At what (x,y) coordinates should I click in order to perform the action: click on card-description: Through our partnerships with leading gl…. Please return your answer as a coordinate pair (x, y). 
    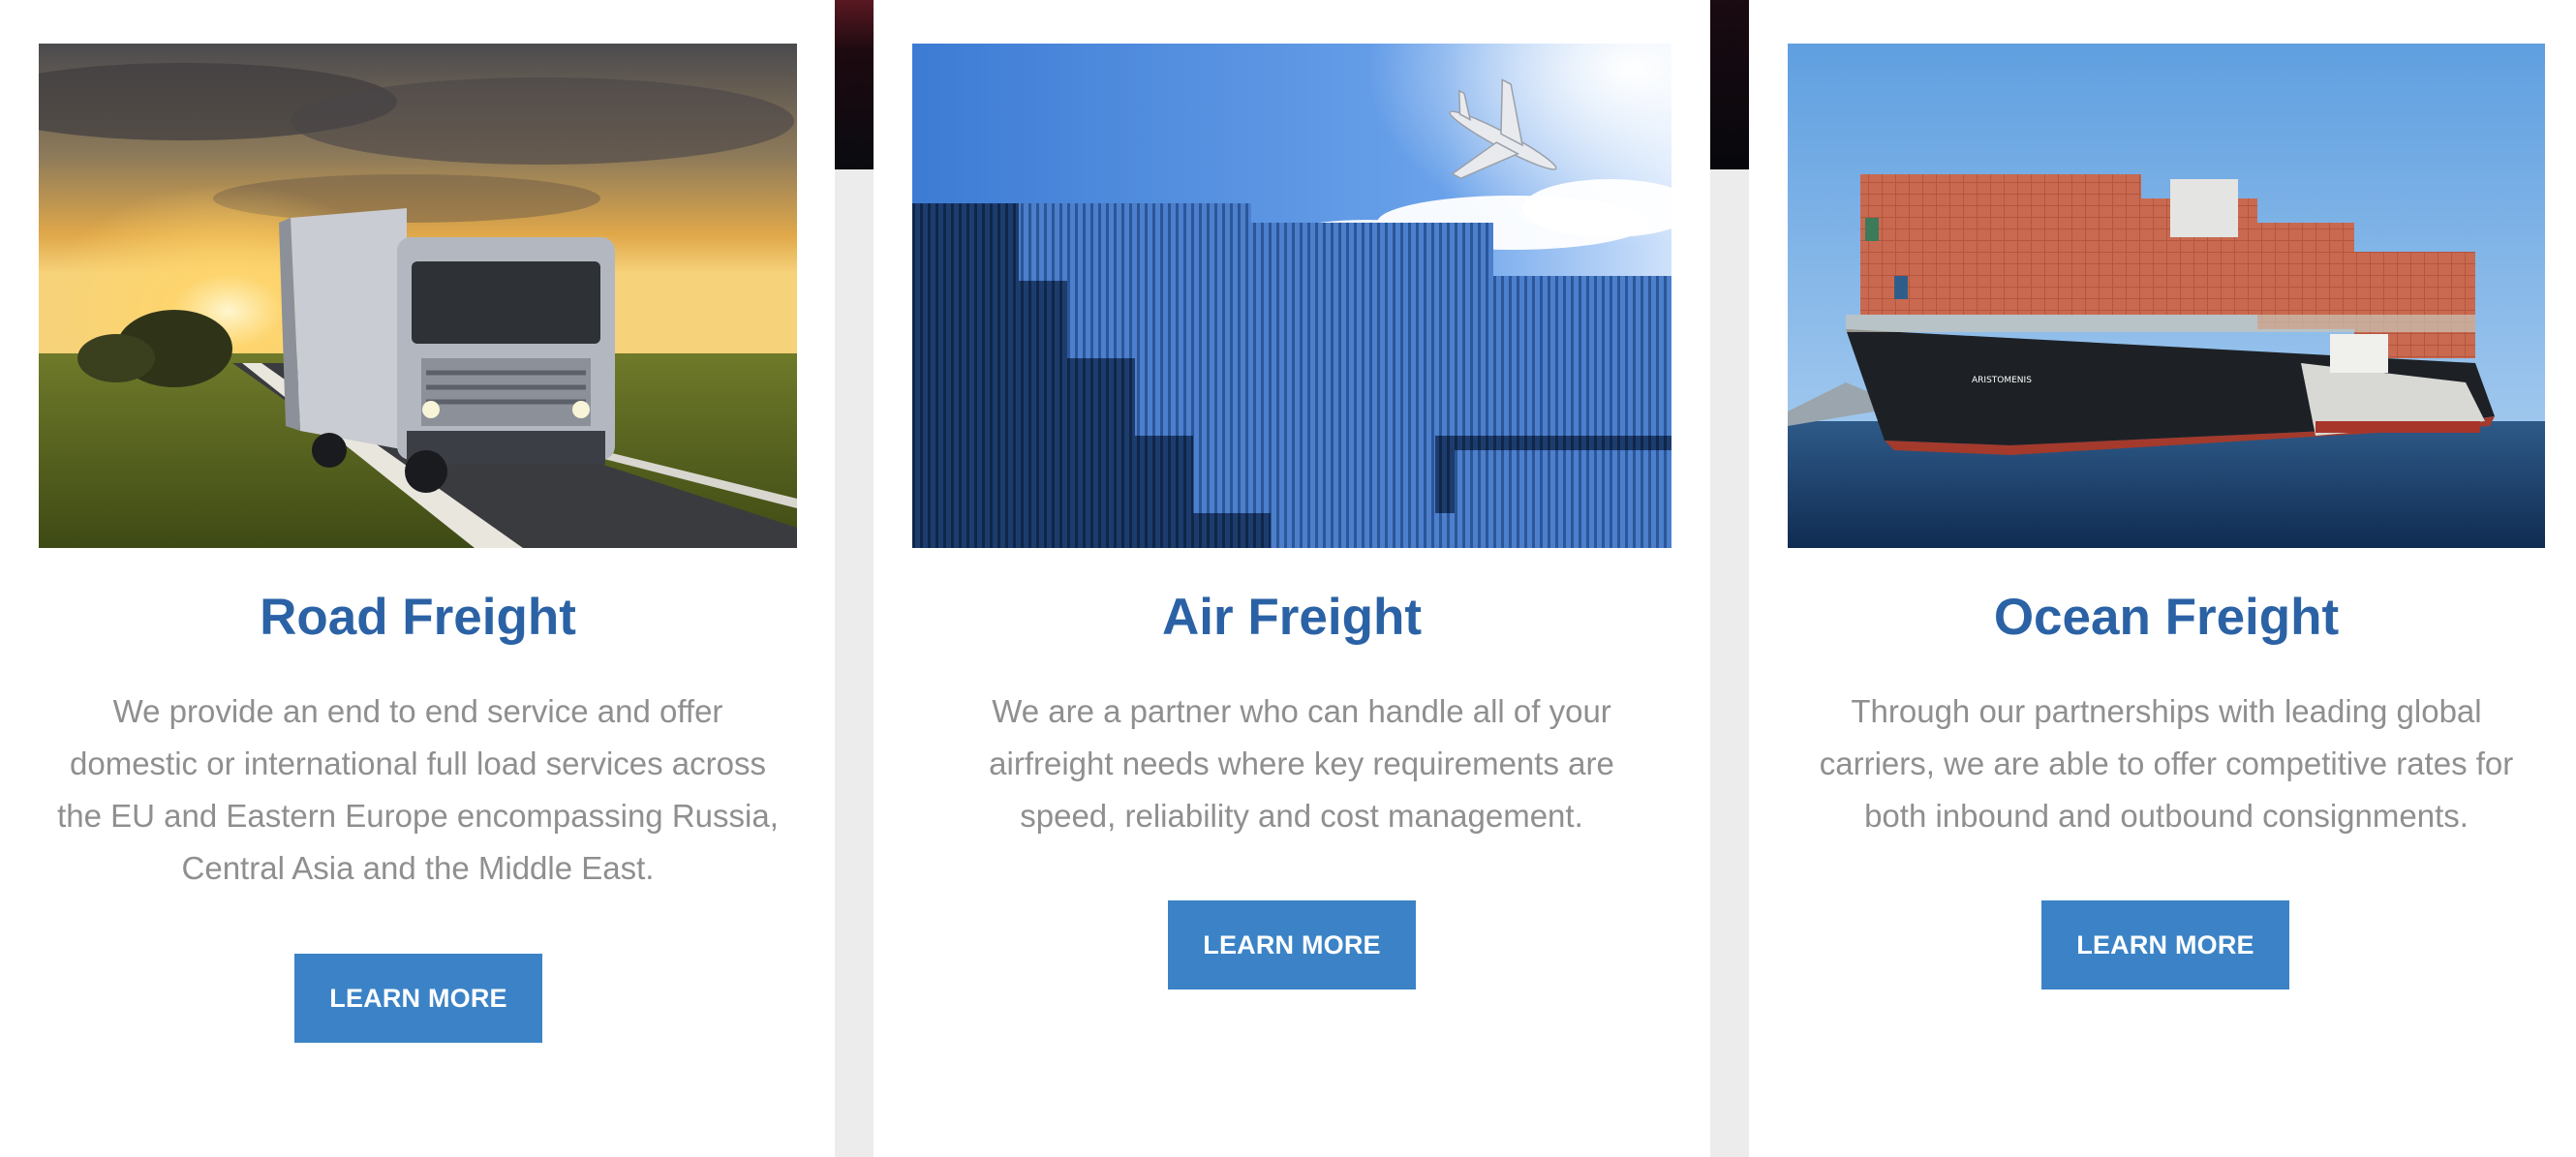
    Looking at the image, I should click on (2166, 763).